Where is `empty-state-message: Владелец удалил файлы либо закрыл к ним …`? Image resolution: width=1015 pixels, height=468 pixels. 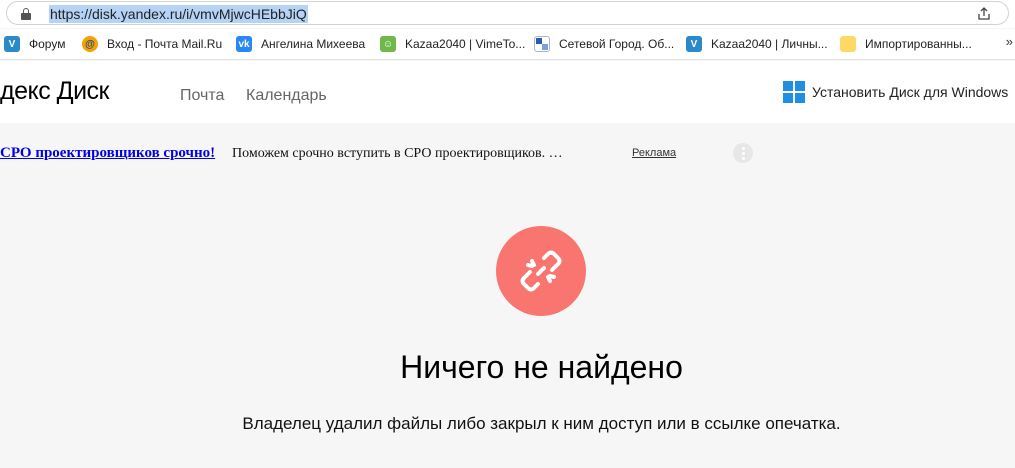
empty-state-message: Владелец удалил файлы либо закрыл к ним … is located at coordinates (541, 423).